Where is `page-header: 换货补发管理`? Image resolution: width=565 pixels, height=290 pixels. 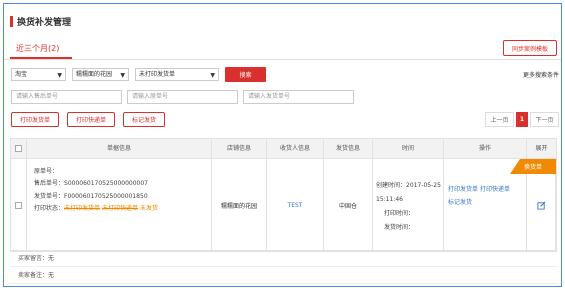
page-header: 换货补发管理 is located at coordinates (41, 21).